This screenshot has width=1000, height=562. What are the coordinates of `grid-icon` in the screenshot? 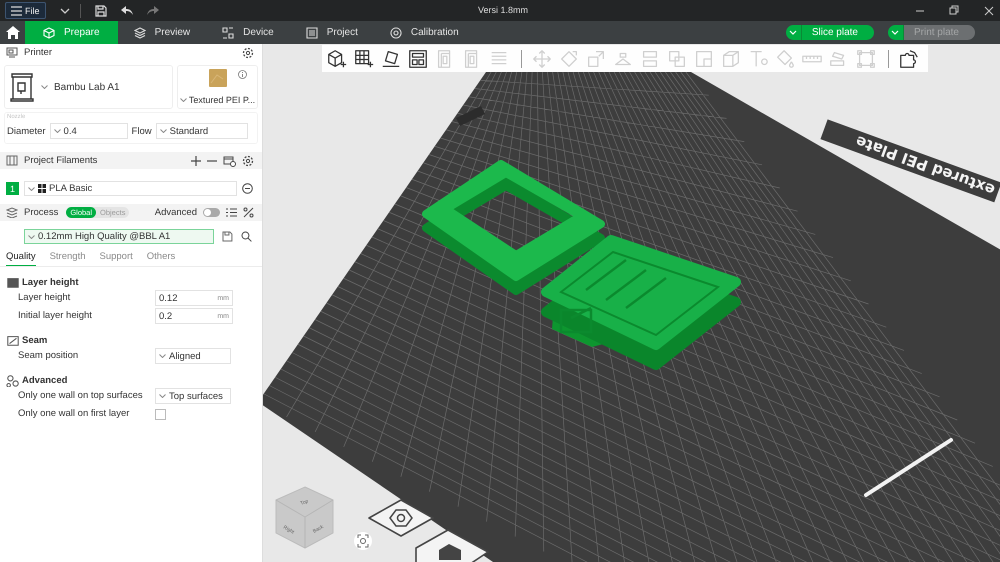 It's located at (42, 188).